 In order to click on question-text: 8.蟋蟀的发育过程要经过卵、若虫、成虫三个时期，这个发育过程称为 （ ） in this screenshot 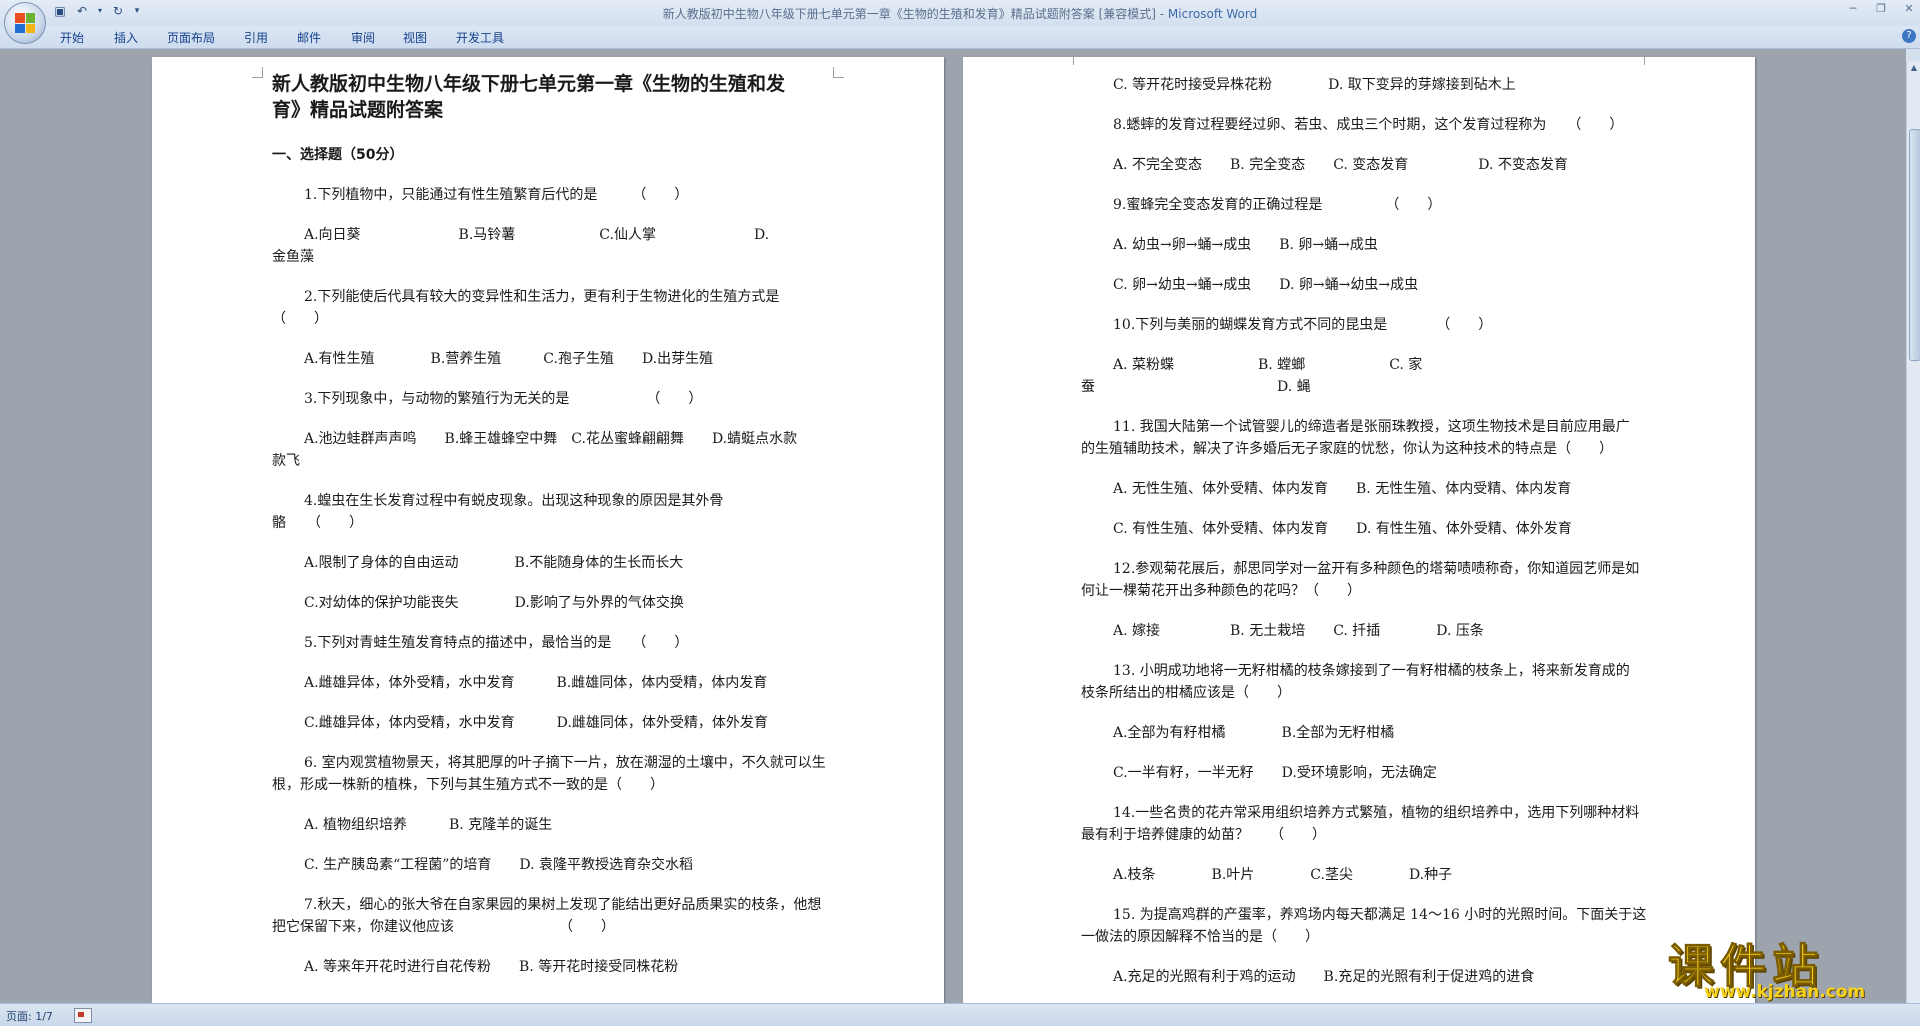, I will do `click(1368, 125)`.